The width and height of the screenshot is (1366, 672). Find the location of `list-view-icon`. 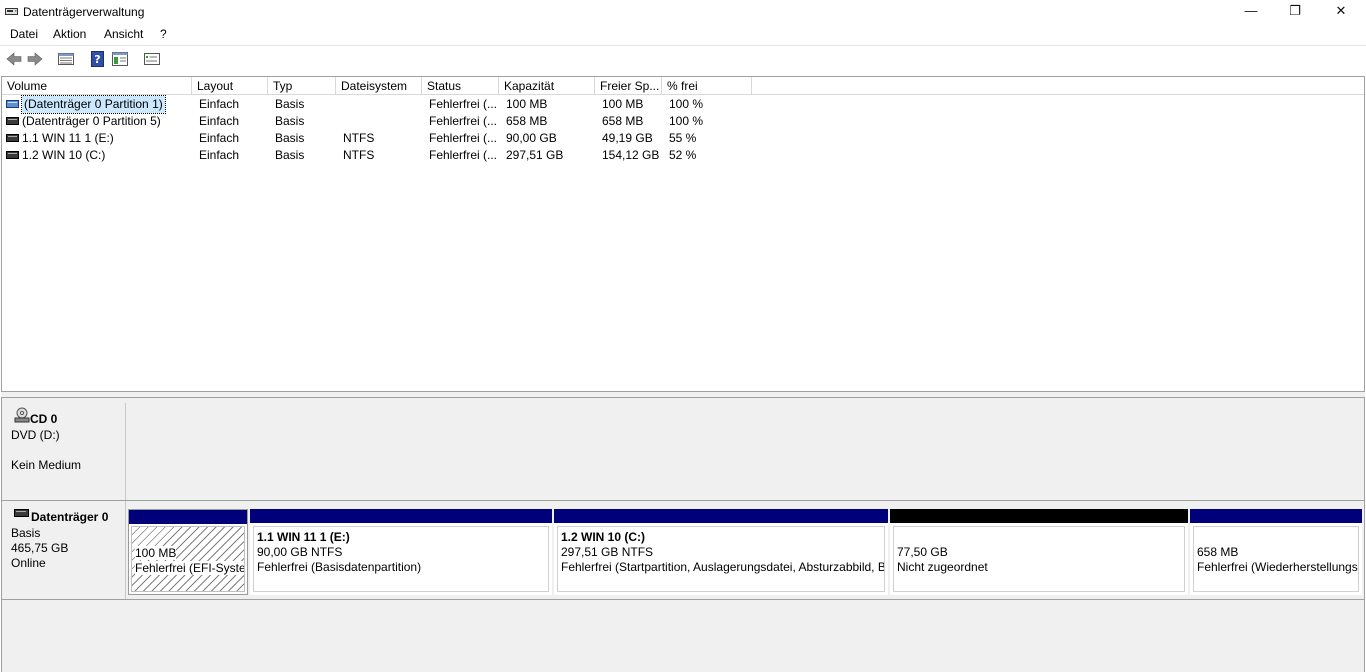

list-view-icon is located at coordinates (66, 59).